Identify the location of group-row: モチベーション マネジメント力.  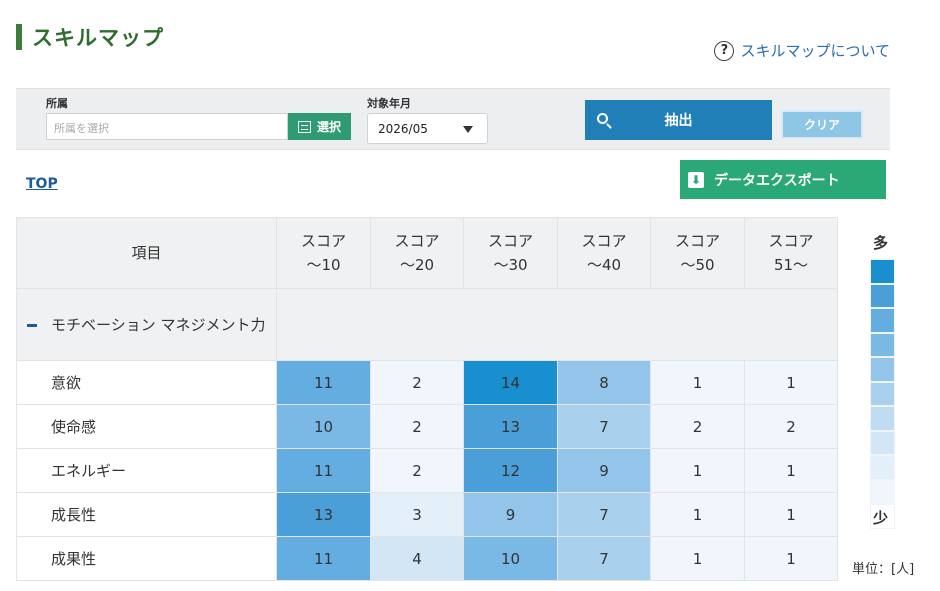
(427, 324).